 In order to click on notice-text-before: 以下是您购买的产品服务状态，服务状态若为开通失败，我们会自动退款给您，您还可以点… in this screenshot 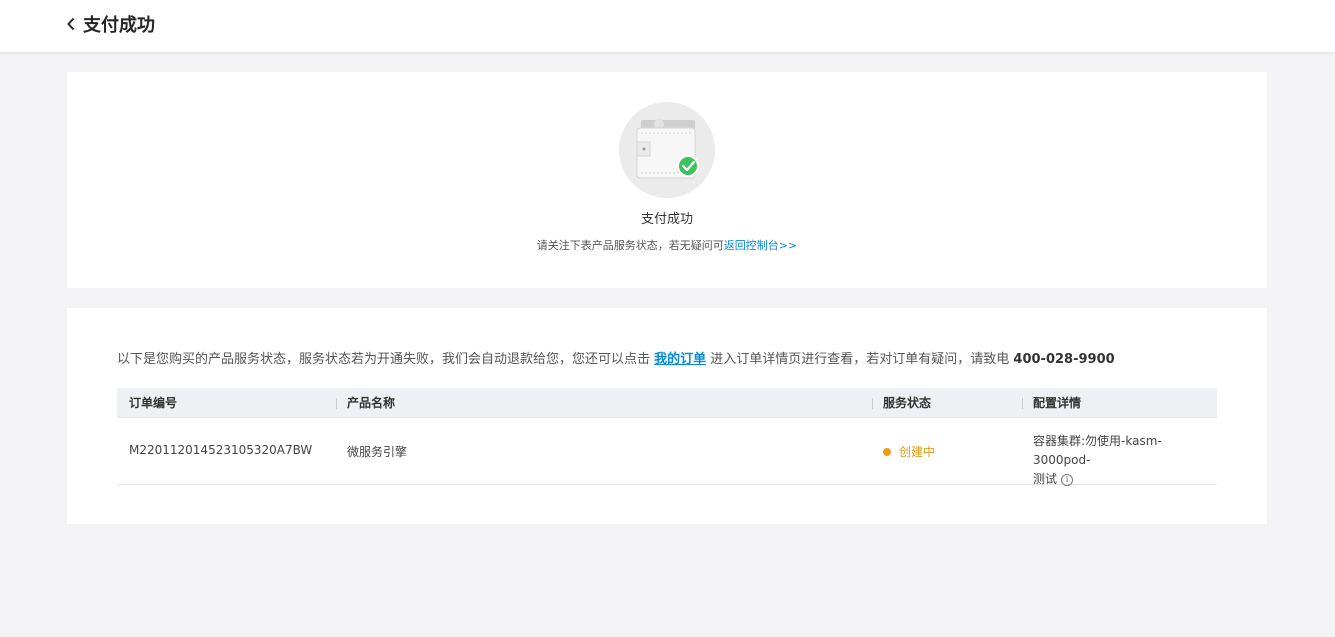, I will do `click(386, 359)`.